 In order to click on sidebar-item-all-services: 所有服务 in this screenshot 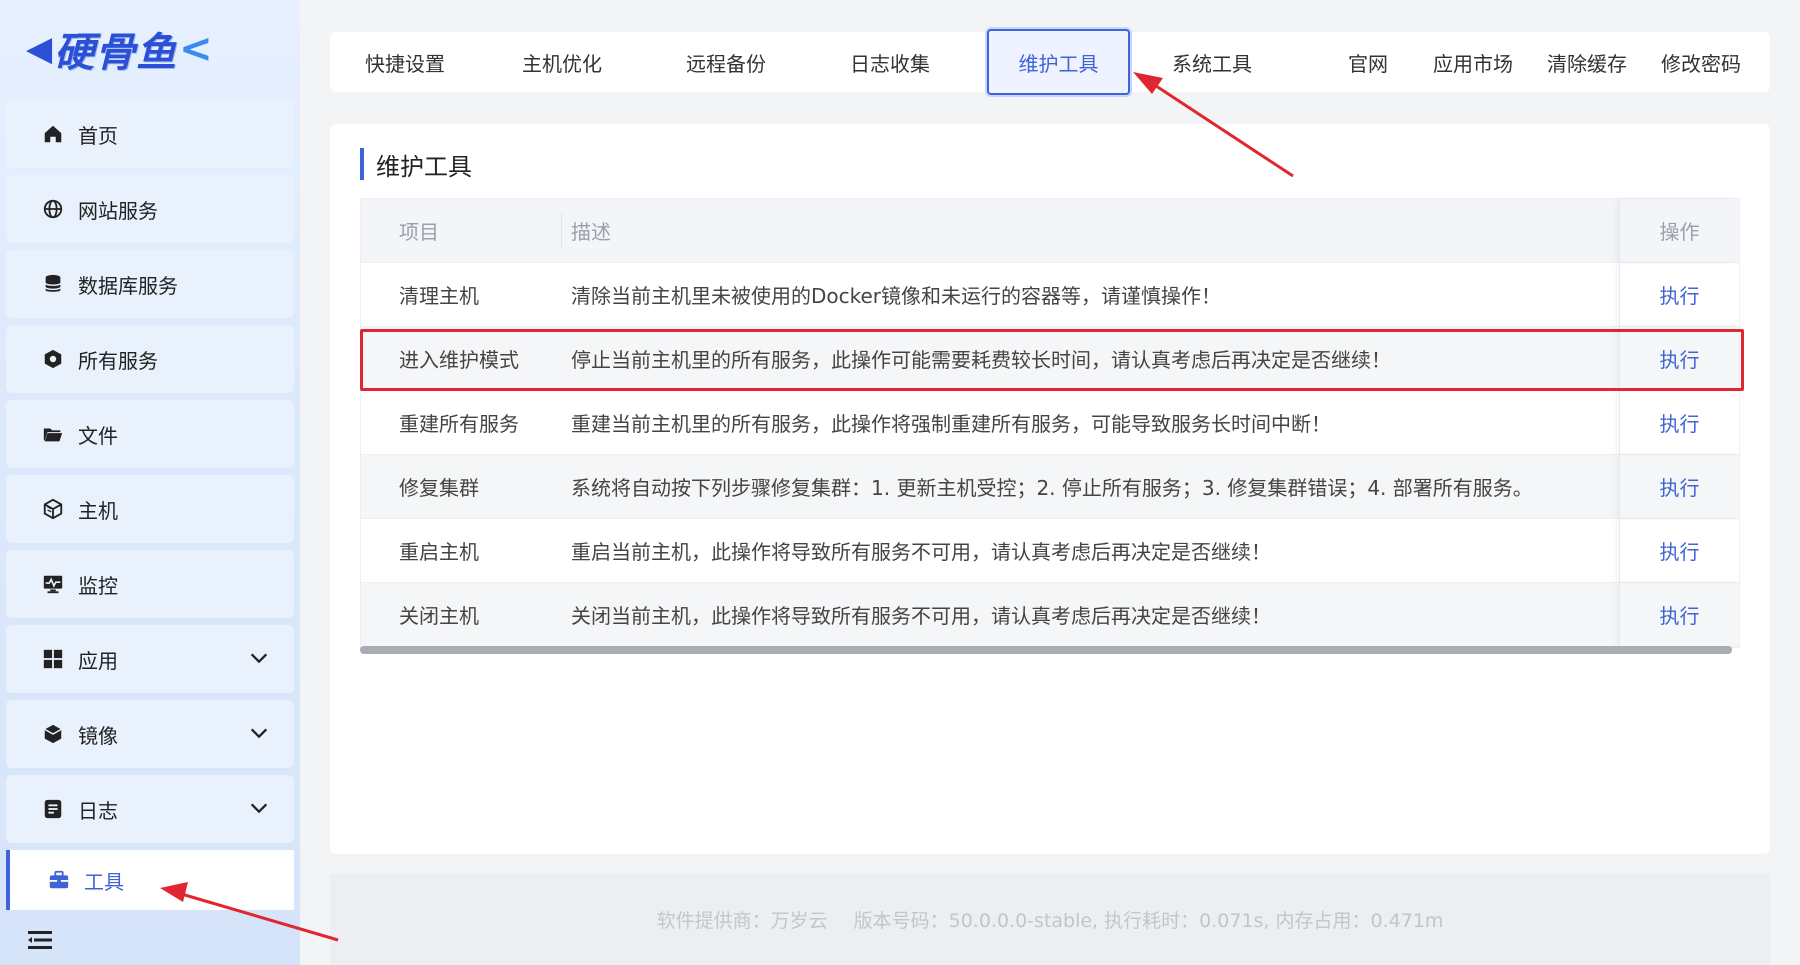, I will do `click(150, 359)`.